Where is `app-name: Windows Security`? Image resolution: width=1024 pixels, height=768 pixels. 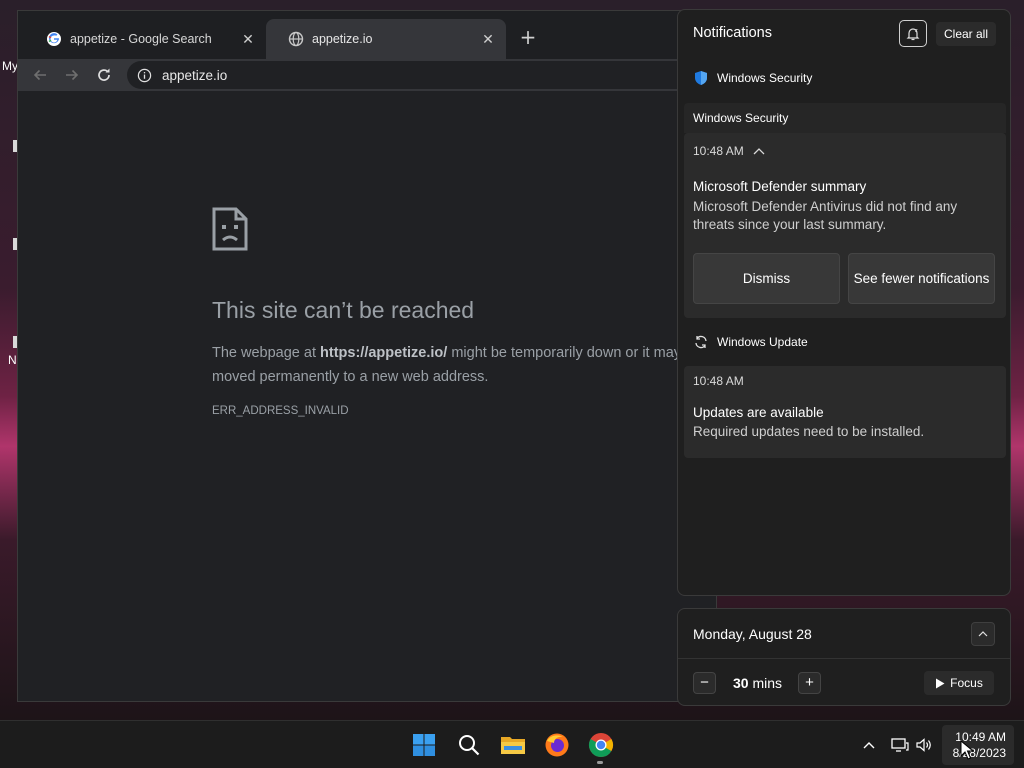 app-name: Windows Security is located at coordinates (765, 78).